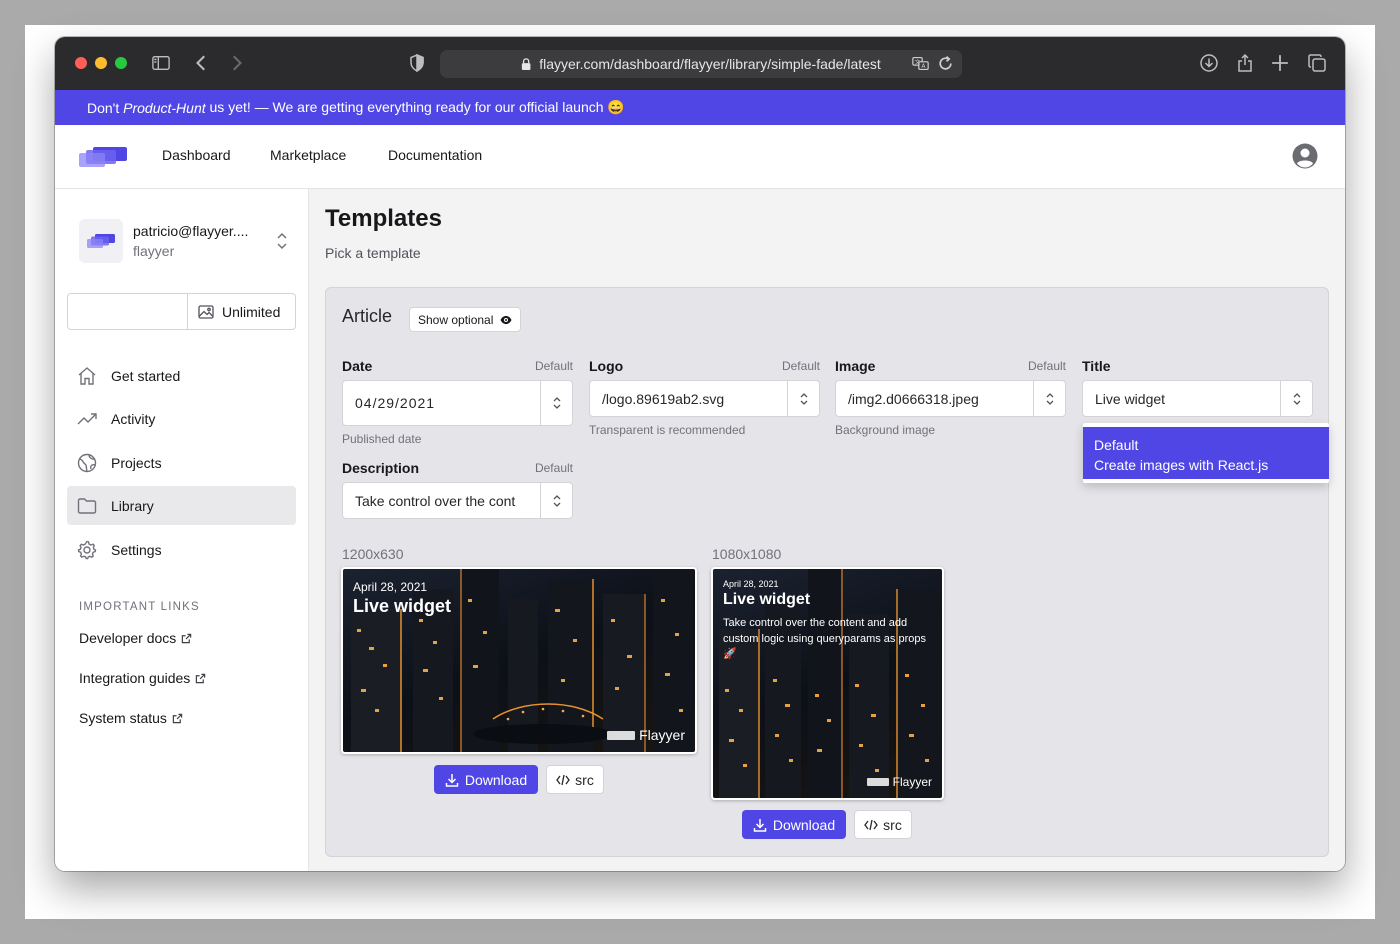 The image size is (1400, 944). Describe the element at coordinates (554, 468) in the screenshot. I see `description-default: Default` at that location.